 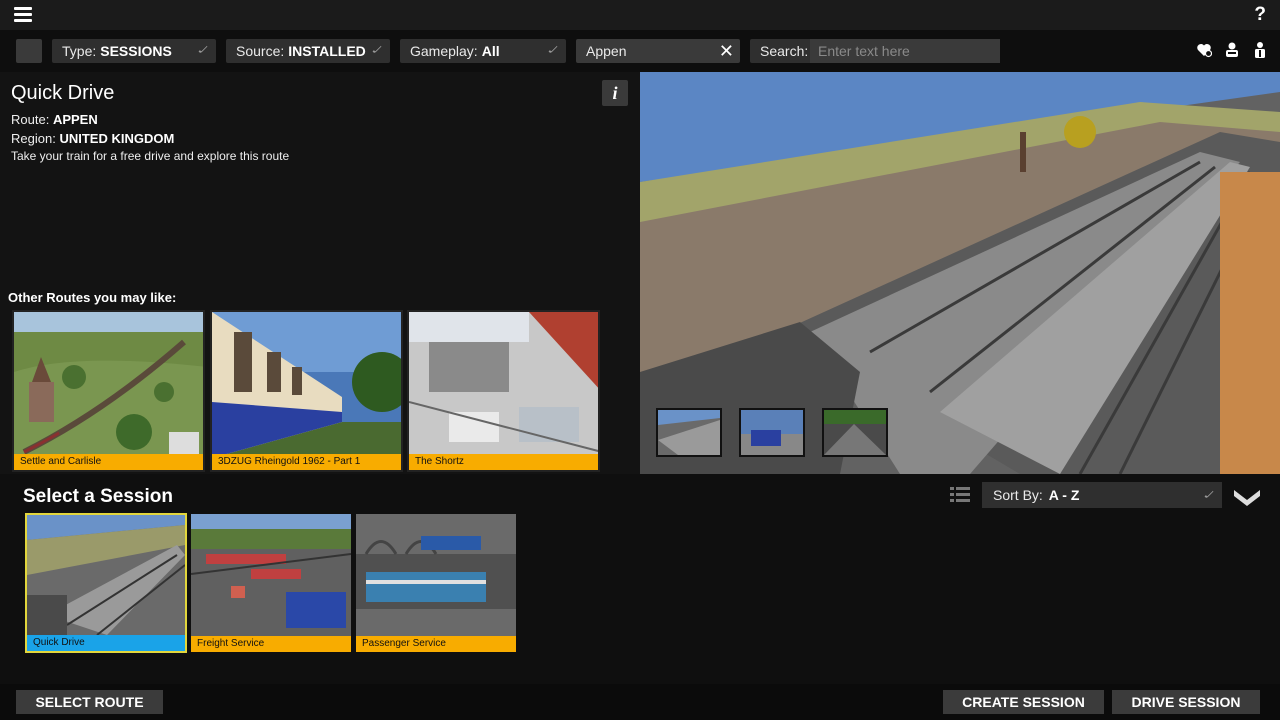 I want to click on source-filter-label: Source:, so click(x=260, y=51).